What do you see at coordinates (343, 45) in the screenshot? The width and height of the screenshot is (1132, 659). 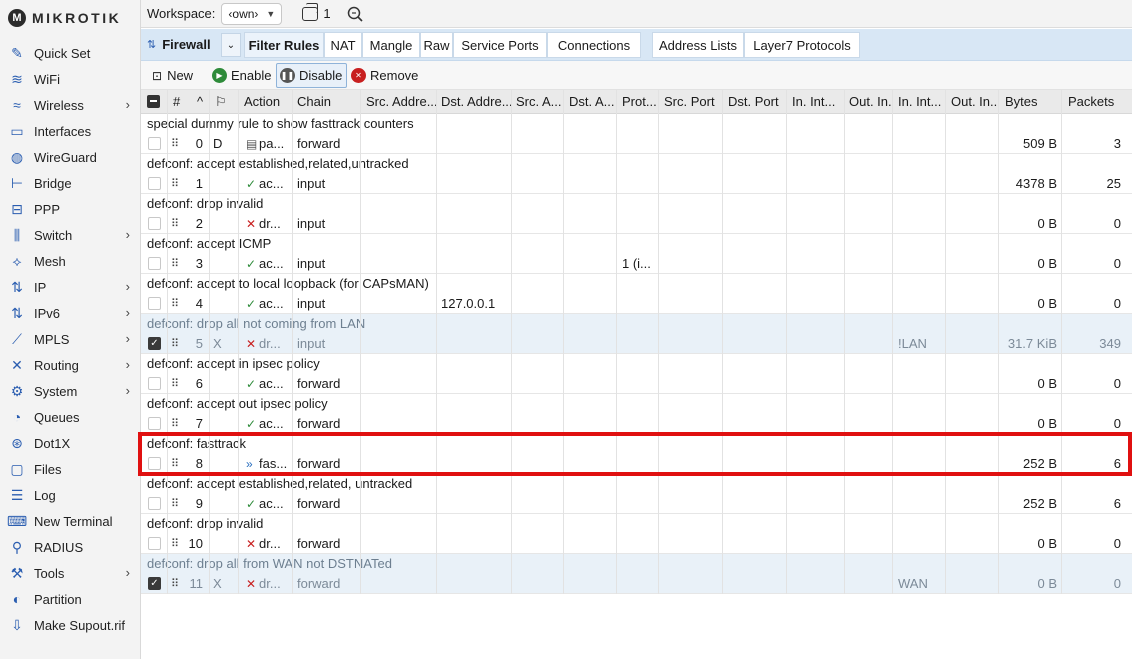 I see `tab-nat: NAT` at bounding box center [343, 45].